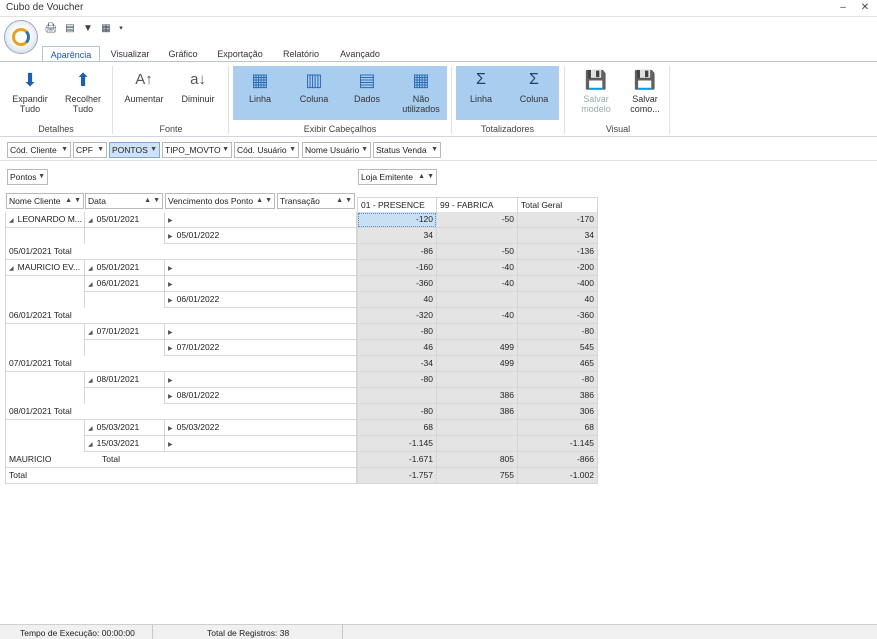 The width and height of the screenshot is (877, 639). I want to click on cell-presence: 68, so click(397, 428).